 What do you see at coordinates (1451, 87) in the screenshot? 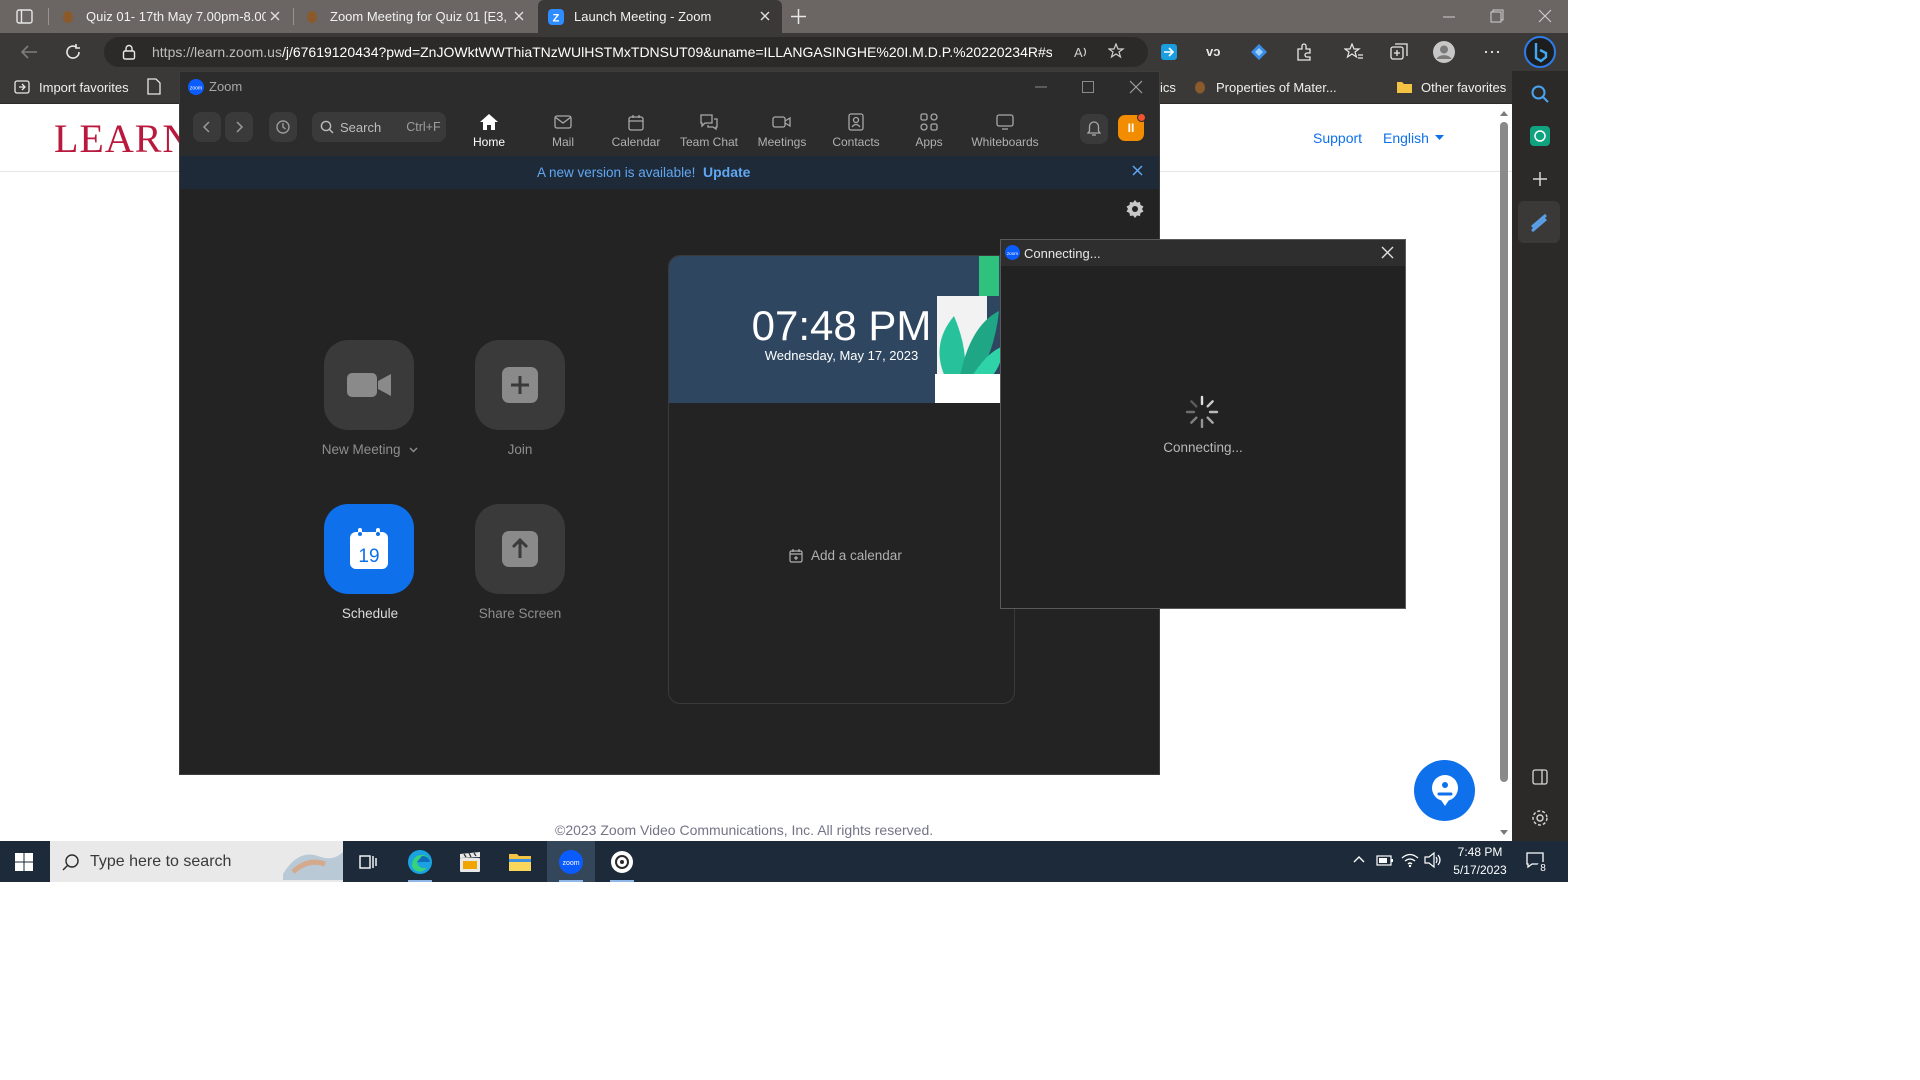
I see `other-favorites-folder: Other favorites` at bounding box center [1451, 87].